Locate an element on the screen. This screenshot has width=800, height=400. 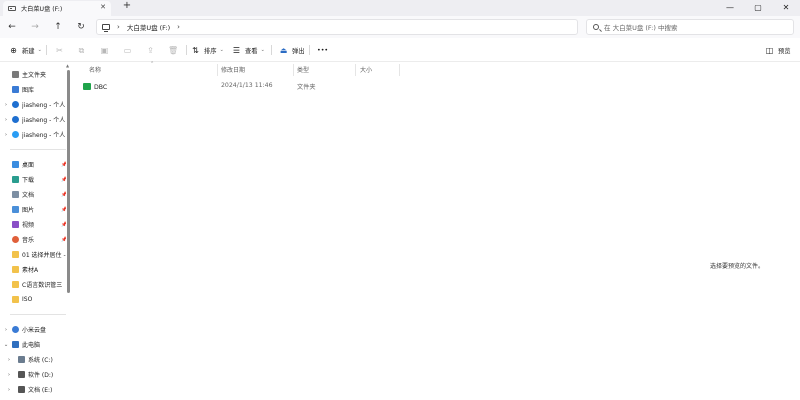
sidebar-item-videos: 视频 📌 is located at coordinates (33, 224).